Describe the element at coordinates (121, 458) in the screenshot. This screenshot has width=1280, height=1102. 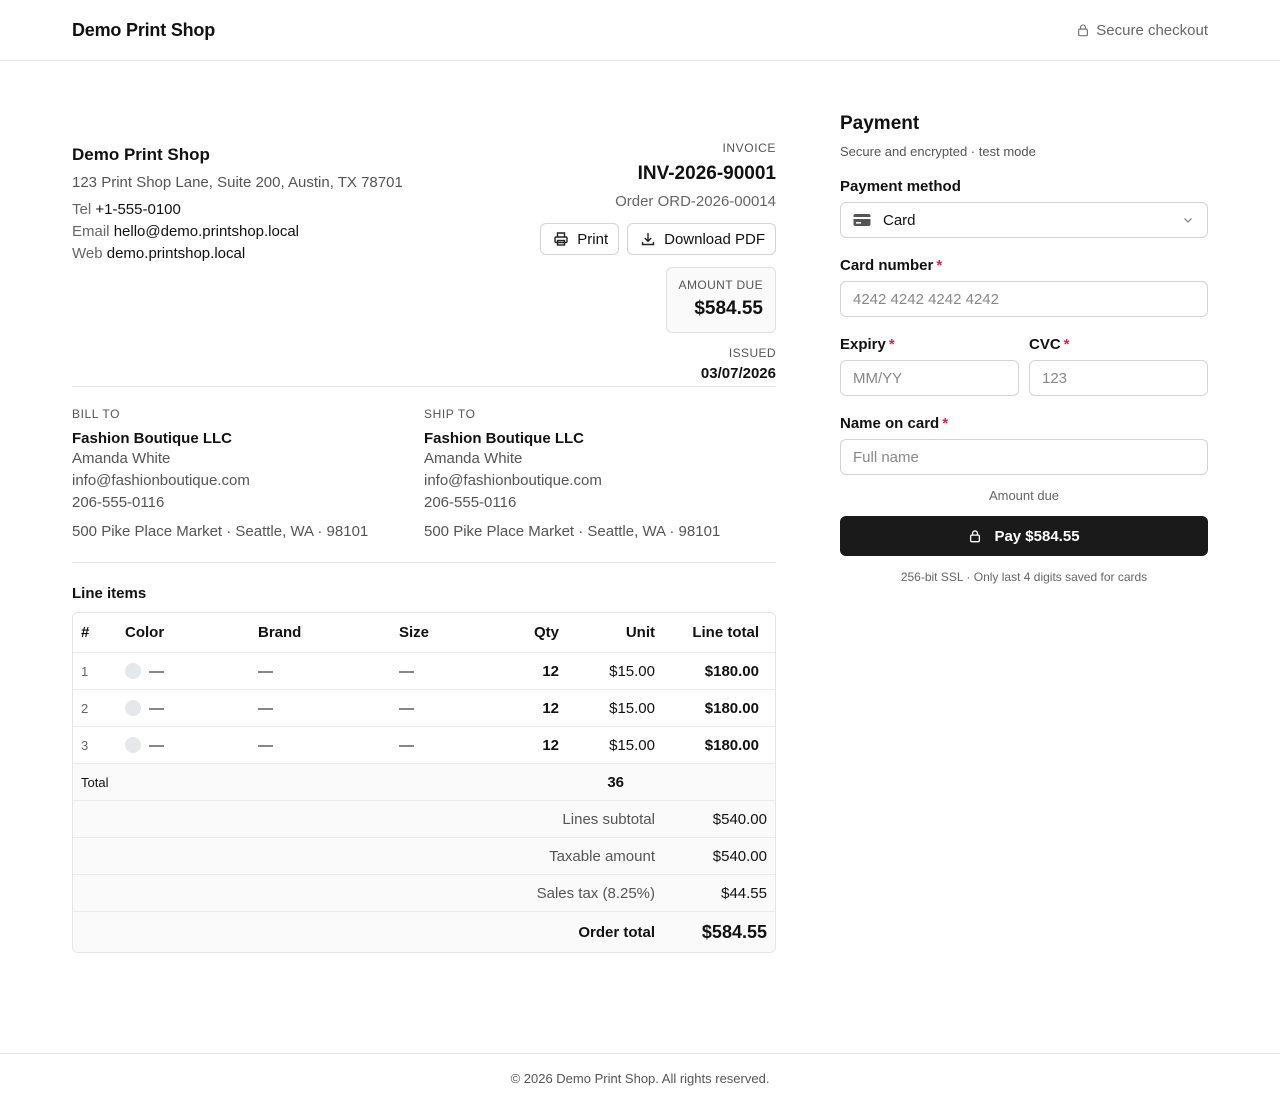
I see `bill-to-contact: Amanda White` at that location.